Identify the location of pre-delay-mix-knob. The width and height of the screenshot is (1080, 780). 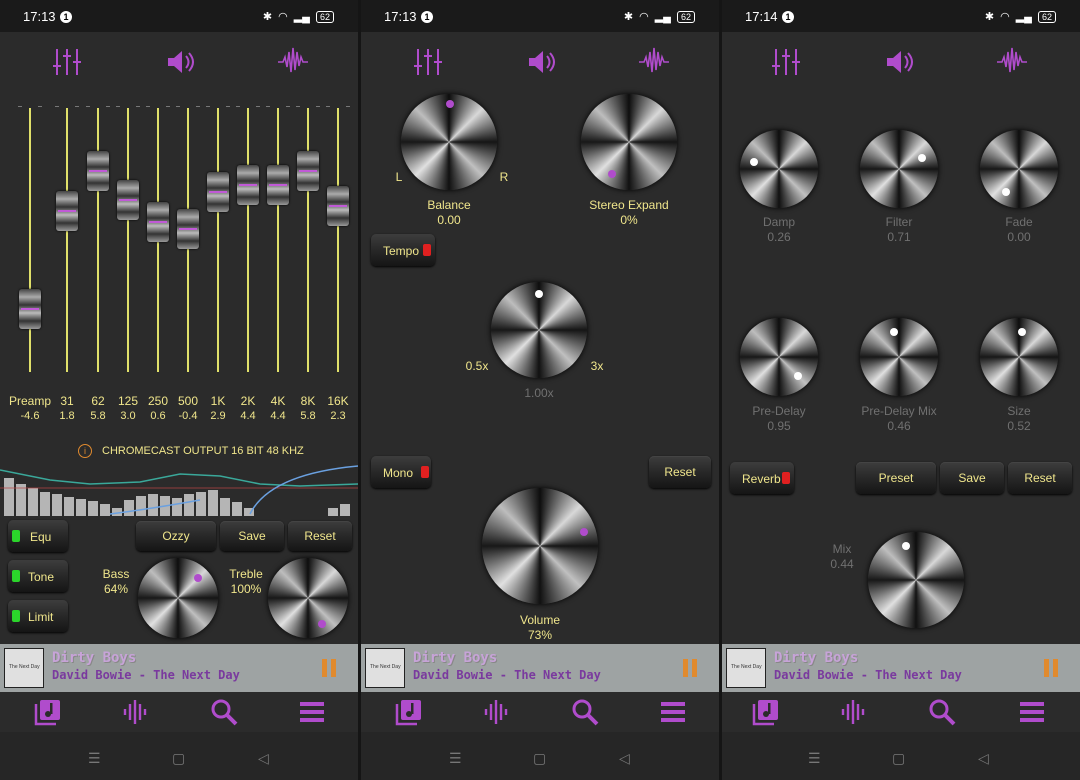
(899, 357).